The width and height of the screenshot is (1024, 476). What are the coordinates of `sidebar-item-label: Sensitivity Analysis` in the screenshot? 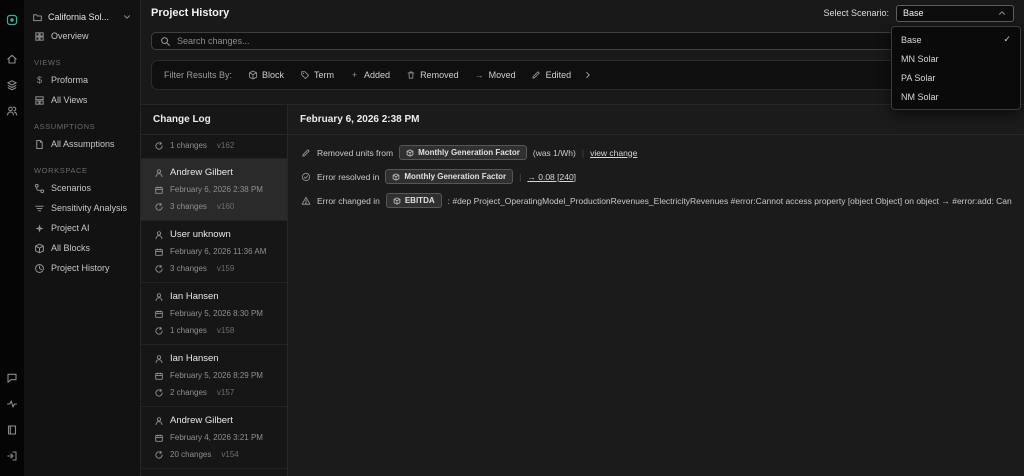 It's located at (89, 208).